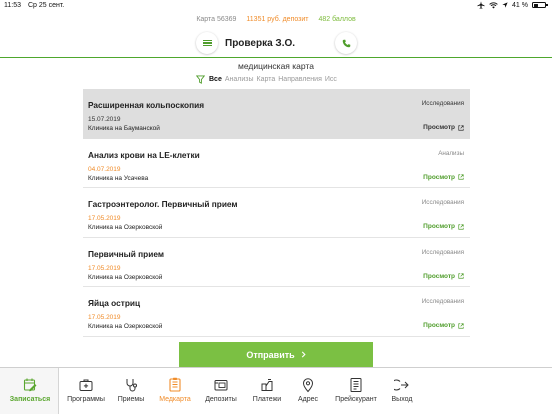 This screenshot has height=414, width=552. What do you see at coordinates (402, 399) in the screenshot?
I see `tab-label: Выход` at bounding box center [402, 399].